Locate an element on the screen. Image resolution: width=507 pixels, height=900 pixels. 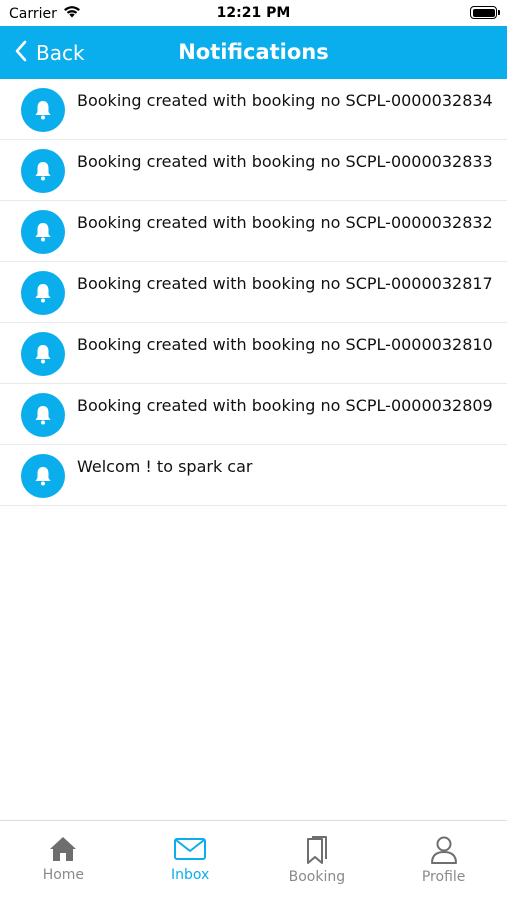
tab-home: Home is located at coordinates (63, 860).